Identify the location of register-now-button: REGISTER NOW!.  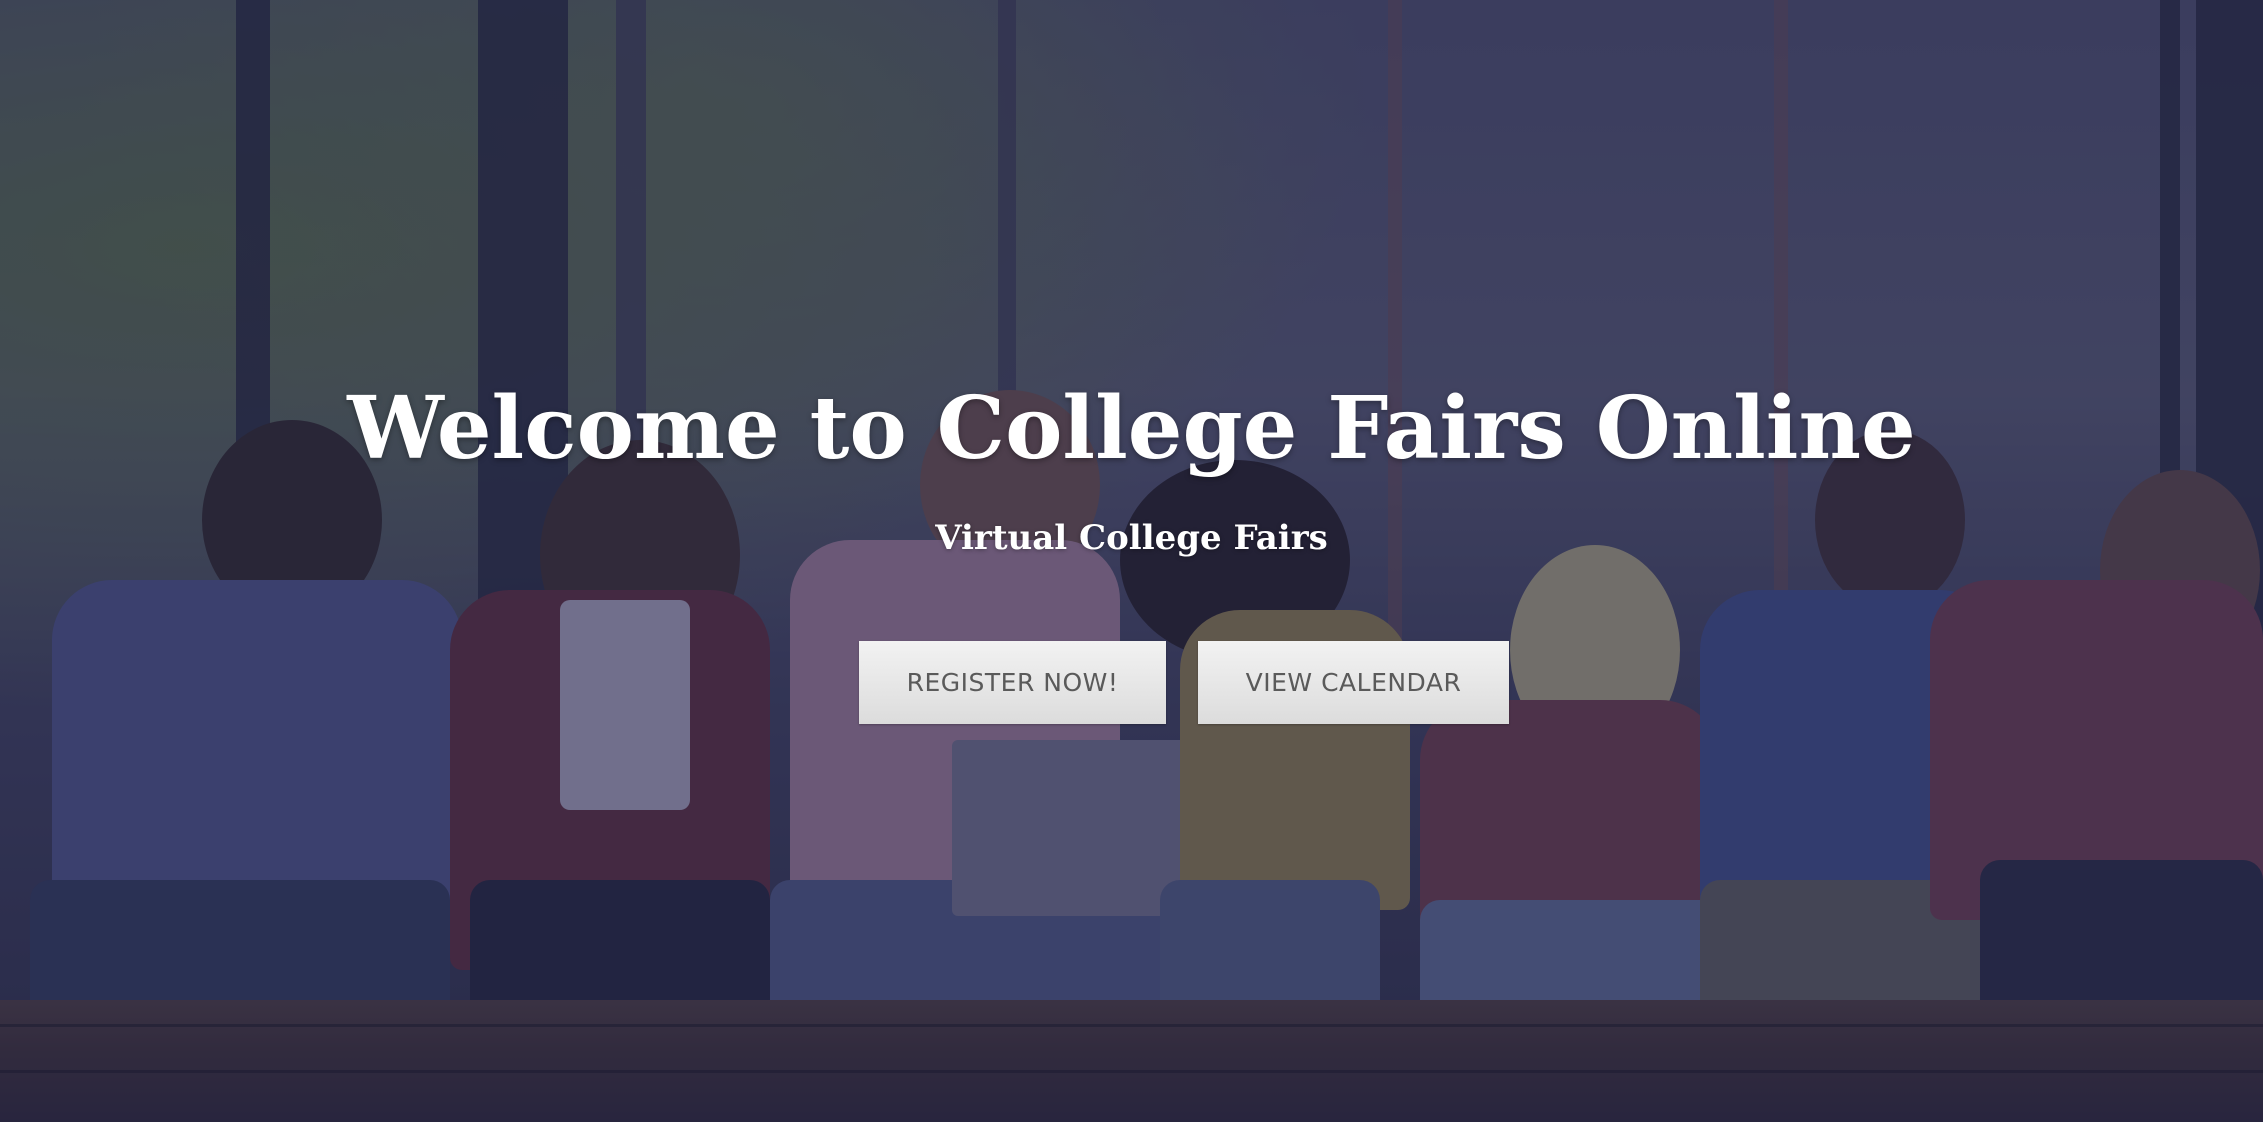
(1012, 682).